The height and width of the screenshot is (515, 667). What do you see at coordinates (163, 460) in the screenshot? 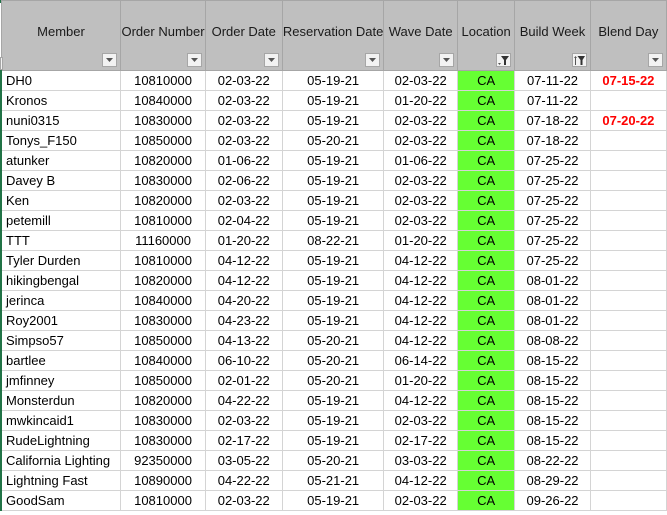
I see `order-number-cell: 92350000` at bounding box center [163, 460].